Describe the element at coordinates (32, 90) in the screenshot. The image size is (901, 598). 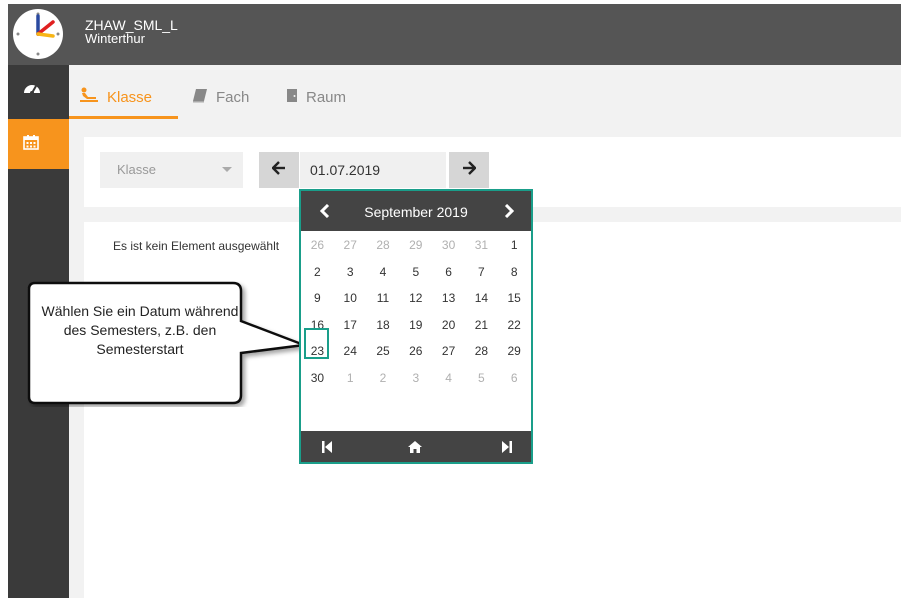
I see `dashboard-icon` at that location.